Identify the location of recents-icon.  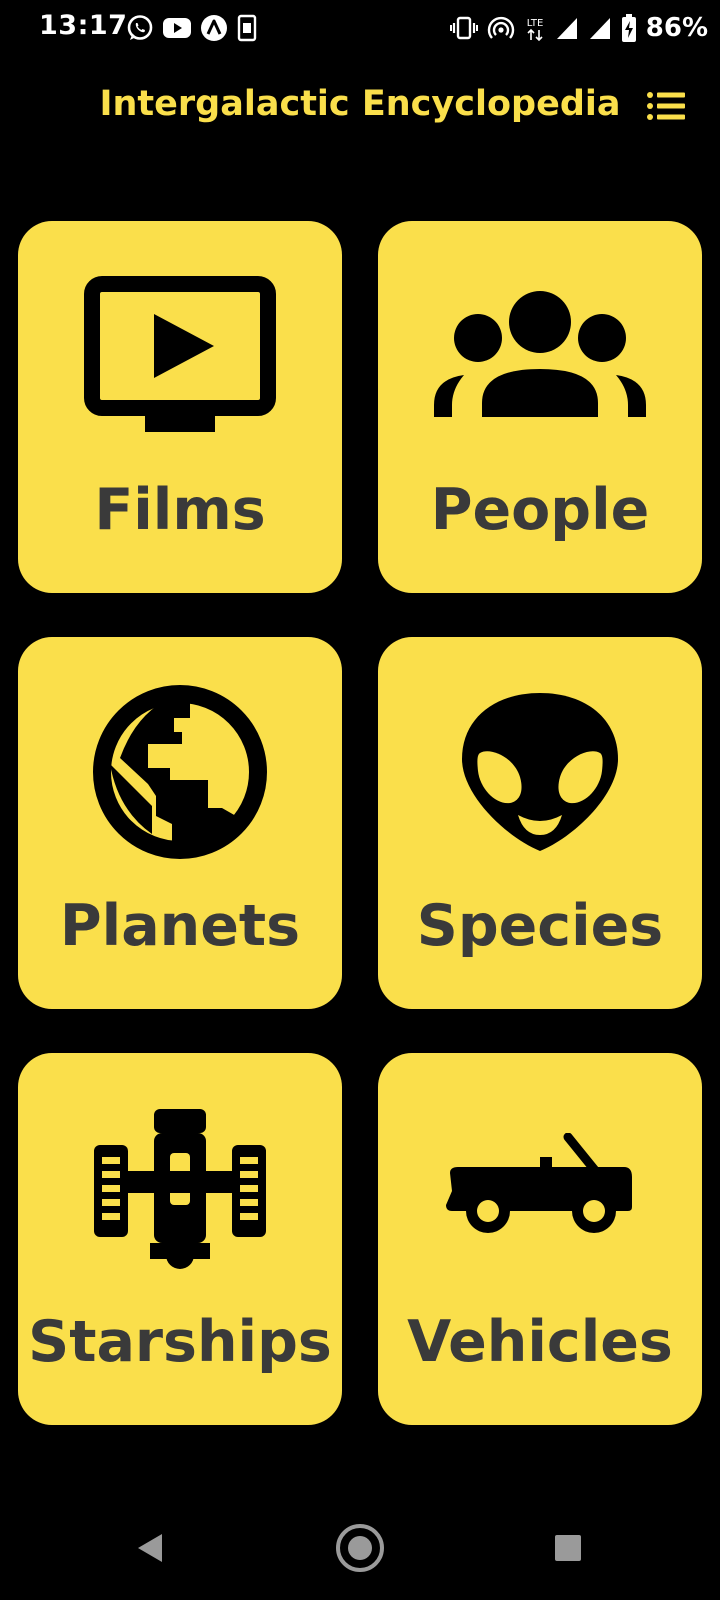
(568, 1550).